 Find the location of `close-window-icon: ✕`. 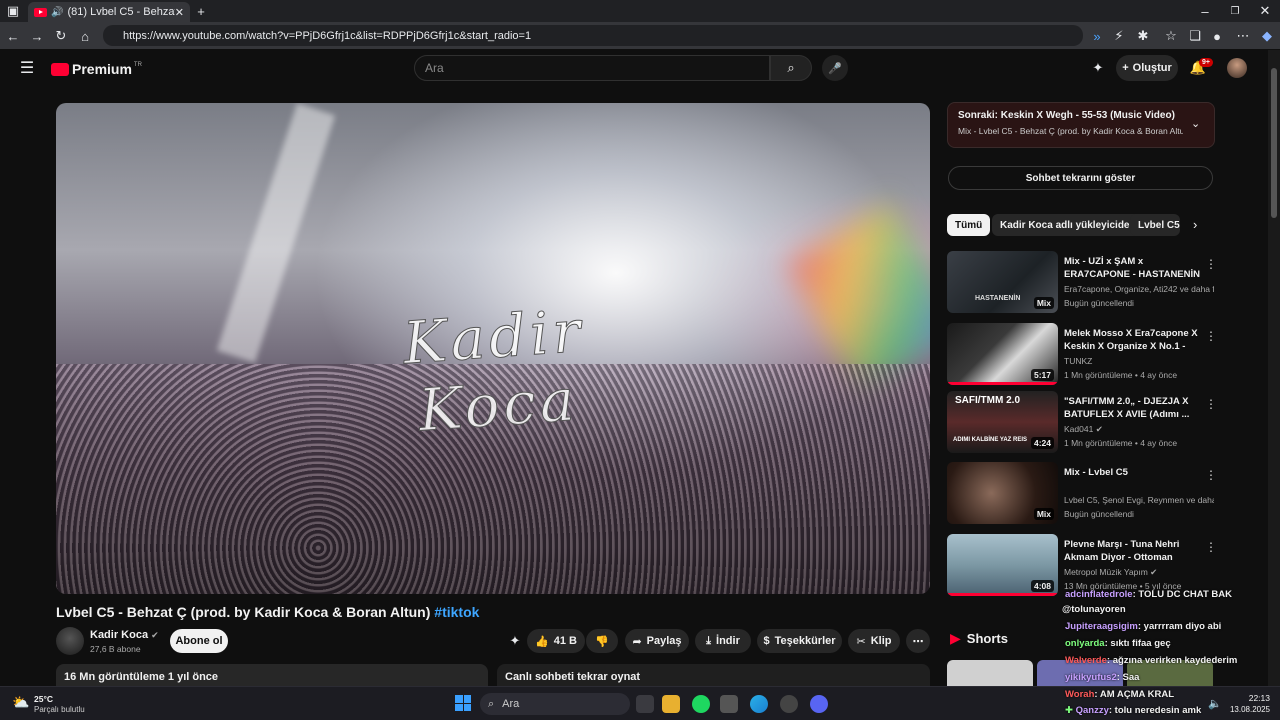

close-window-icon: ✕ is located at coordinates (1265, 11).